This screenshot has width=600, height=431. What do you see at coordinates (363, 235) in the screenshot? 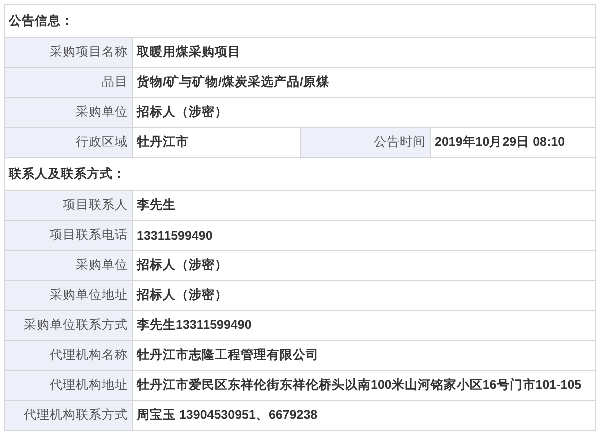
I see `field-value: 13311599490` at bounding box center [363, 235].